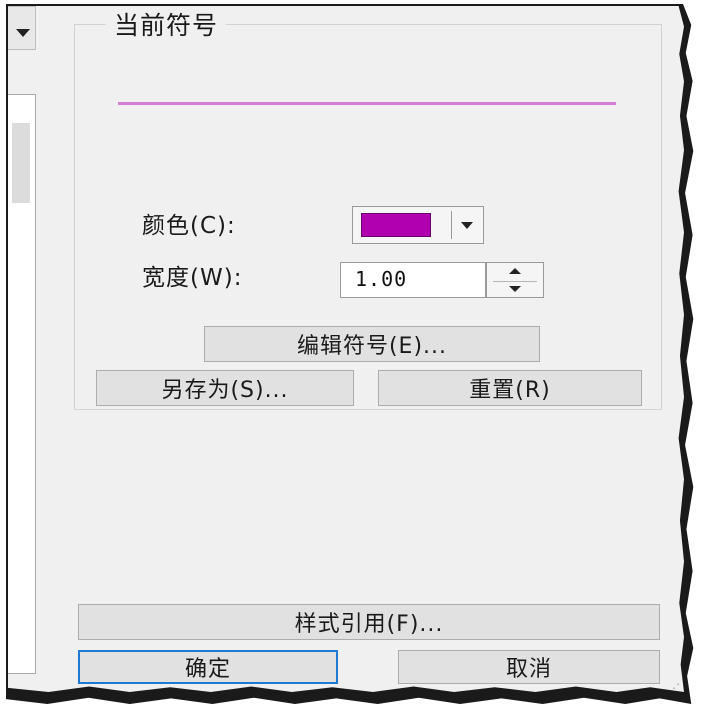  Describe the element at coordinates (21, 163) in the screenshot. I see `list-scrollbar-thumb` at that location.